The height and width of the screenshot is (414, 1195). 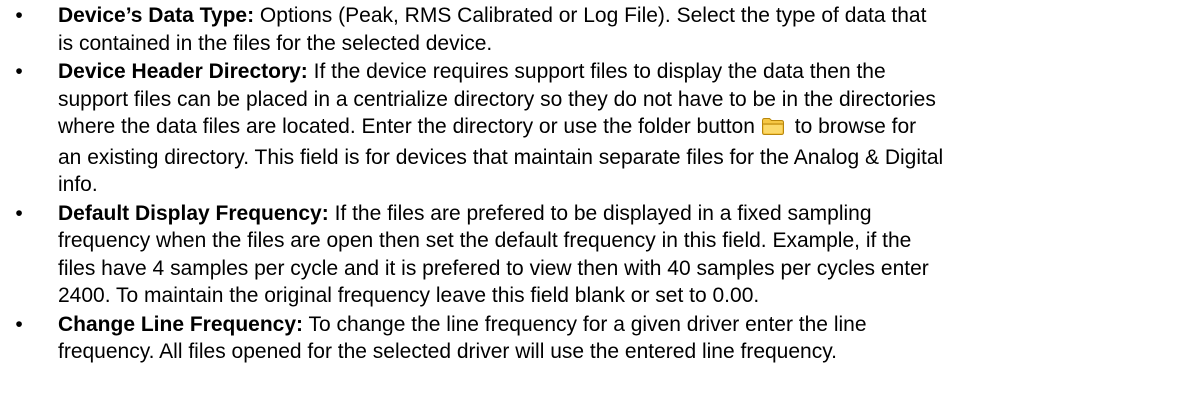 I want to click on bullet-text: info., so click(x=78, y=184).